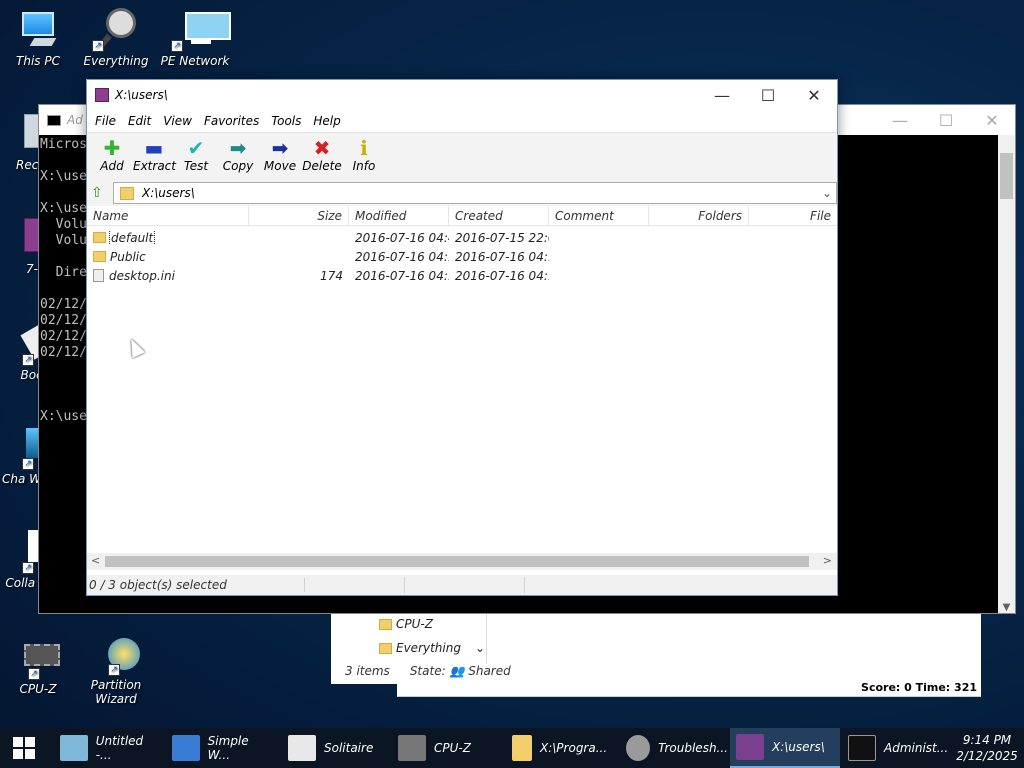 The height and width of the screenshot is (768, 1024). What do you see at coordinates (38, 30) in the screenshot?
I see `computer-icon` at bounding box center [38, 30].